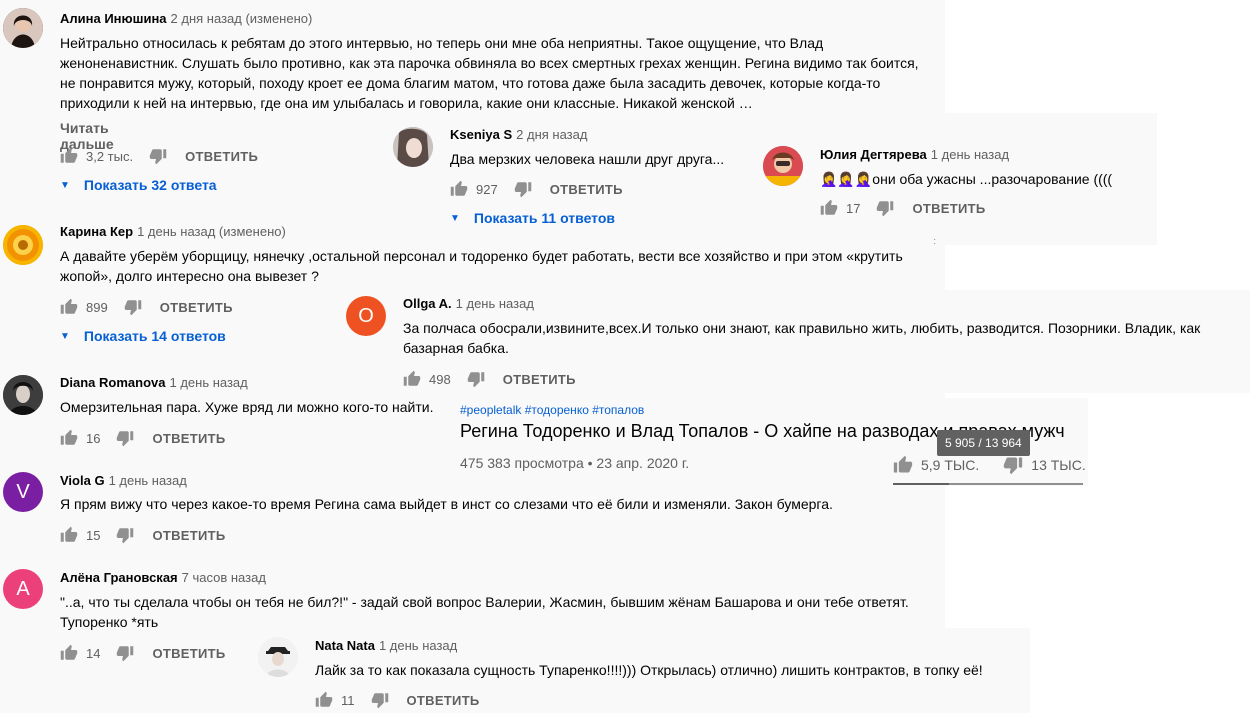 Image resolution: width=1250 pixels, height=713 pixels. I want to click on avatar: V, so click(23, 492).